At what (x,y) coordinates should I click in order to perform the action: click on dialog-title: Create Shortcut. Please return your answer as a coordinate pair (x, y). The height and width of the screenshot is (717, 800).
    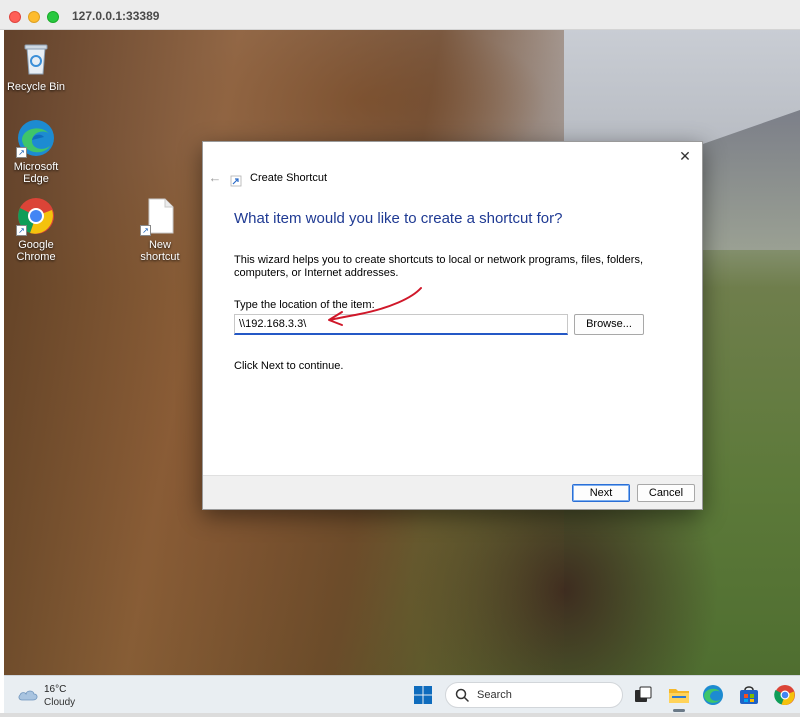
    Looking at the image, I should click on (289, 178).